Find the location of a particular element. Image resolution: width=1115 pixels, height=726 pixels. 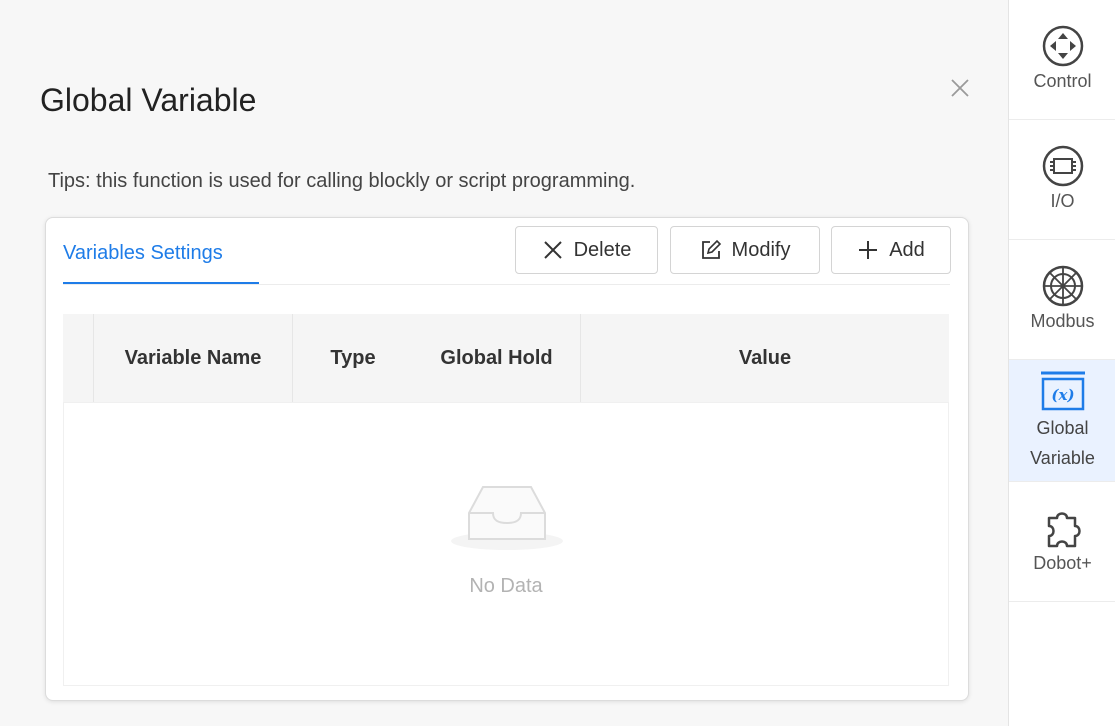

sidebar-label-modbus: Modbus is located at coordinates (1062, 321).